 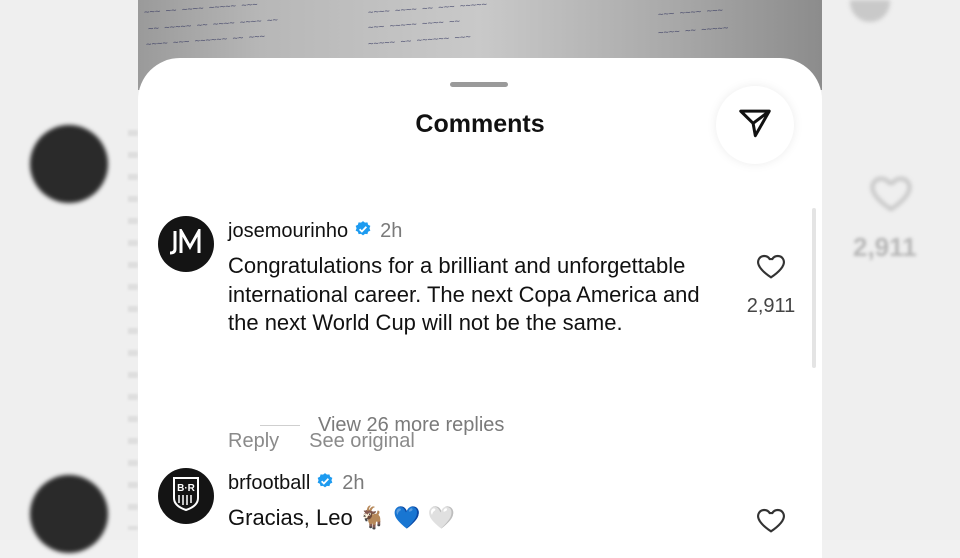 I want to click on avatar, so click(x=186, y=244).